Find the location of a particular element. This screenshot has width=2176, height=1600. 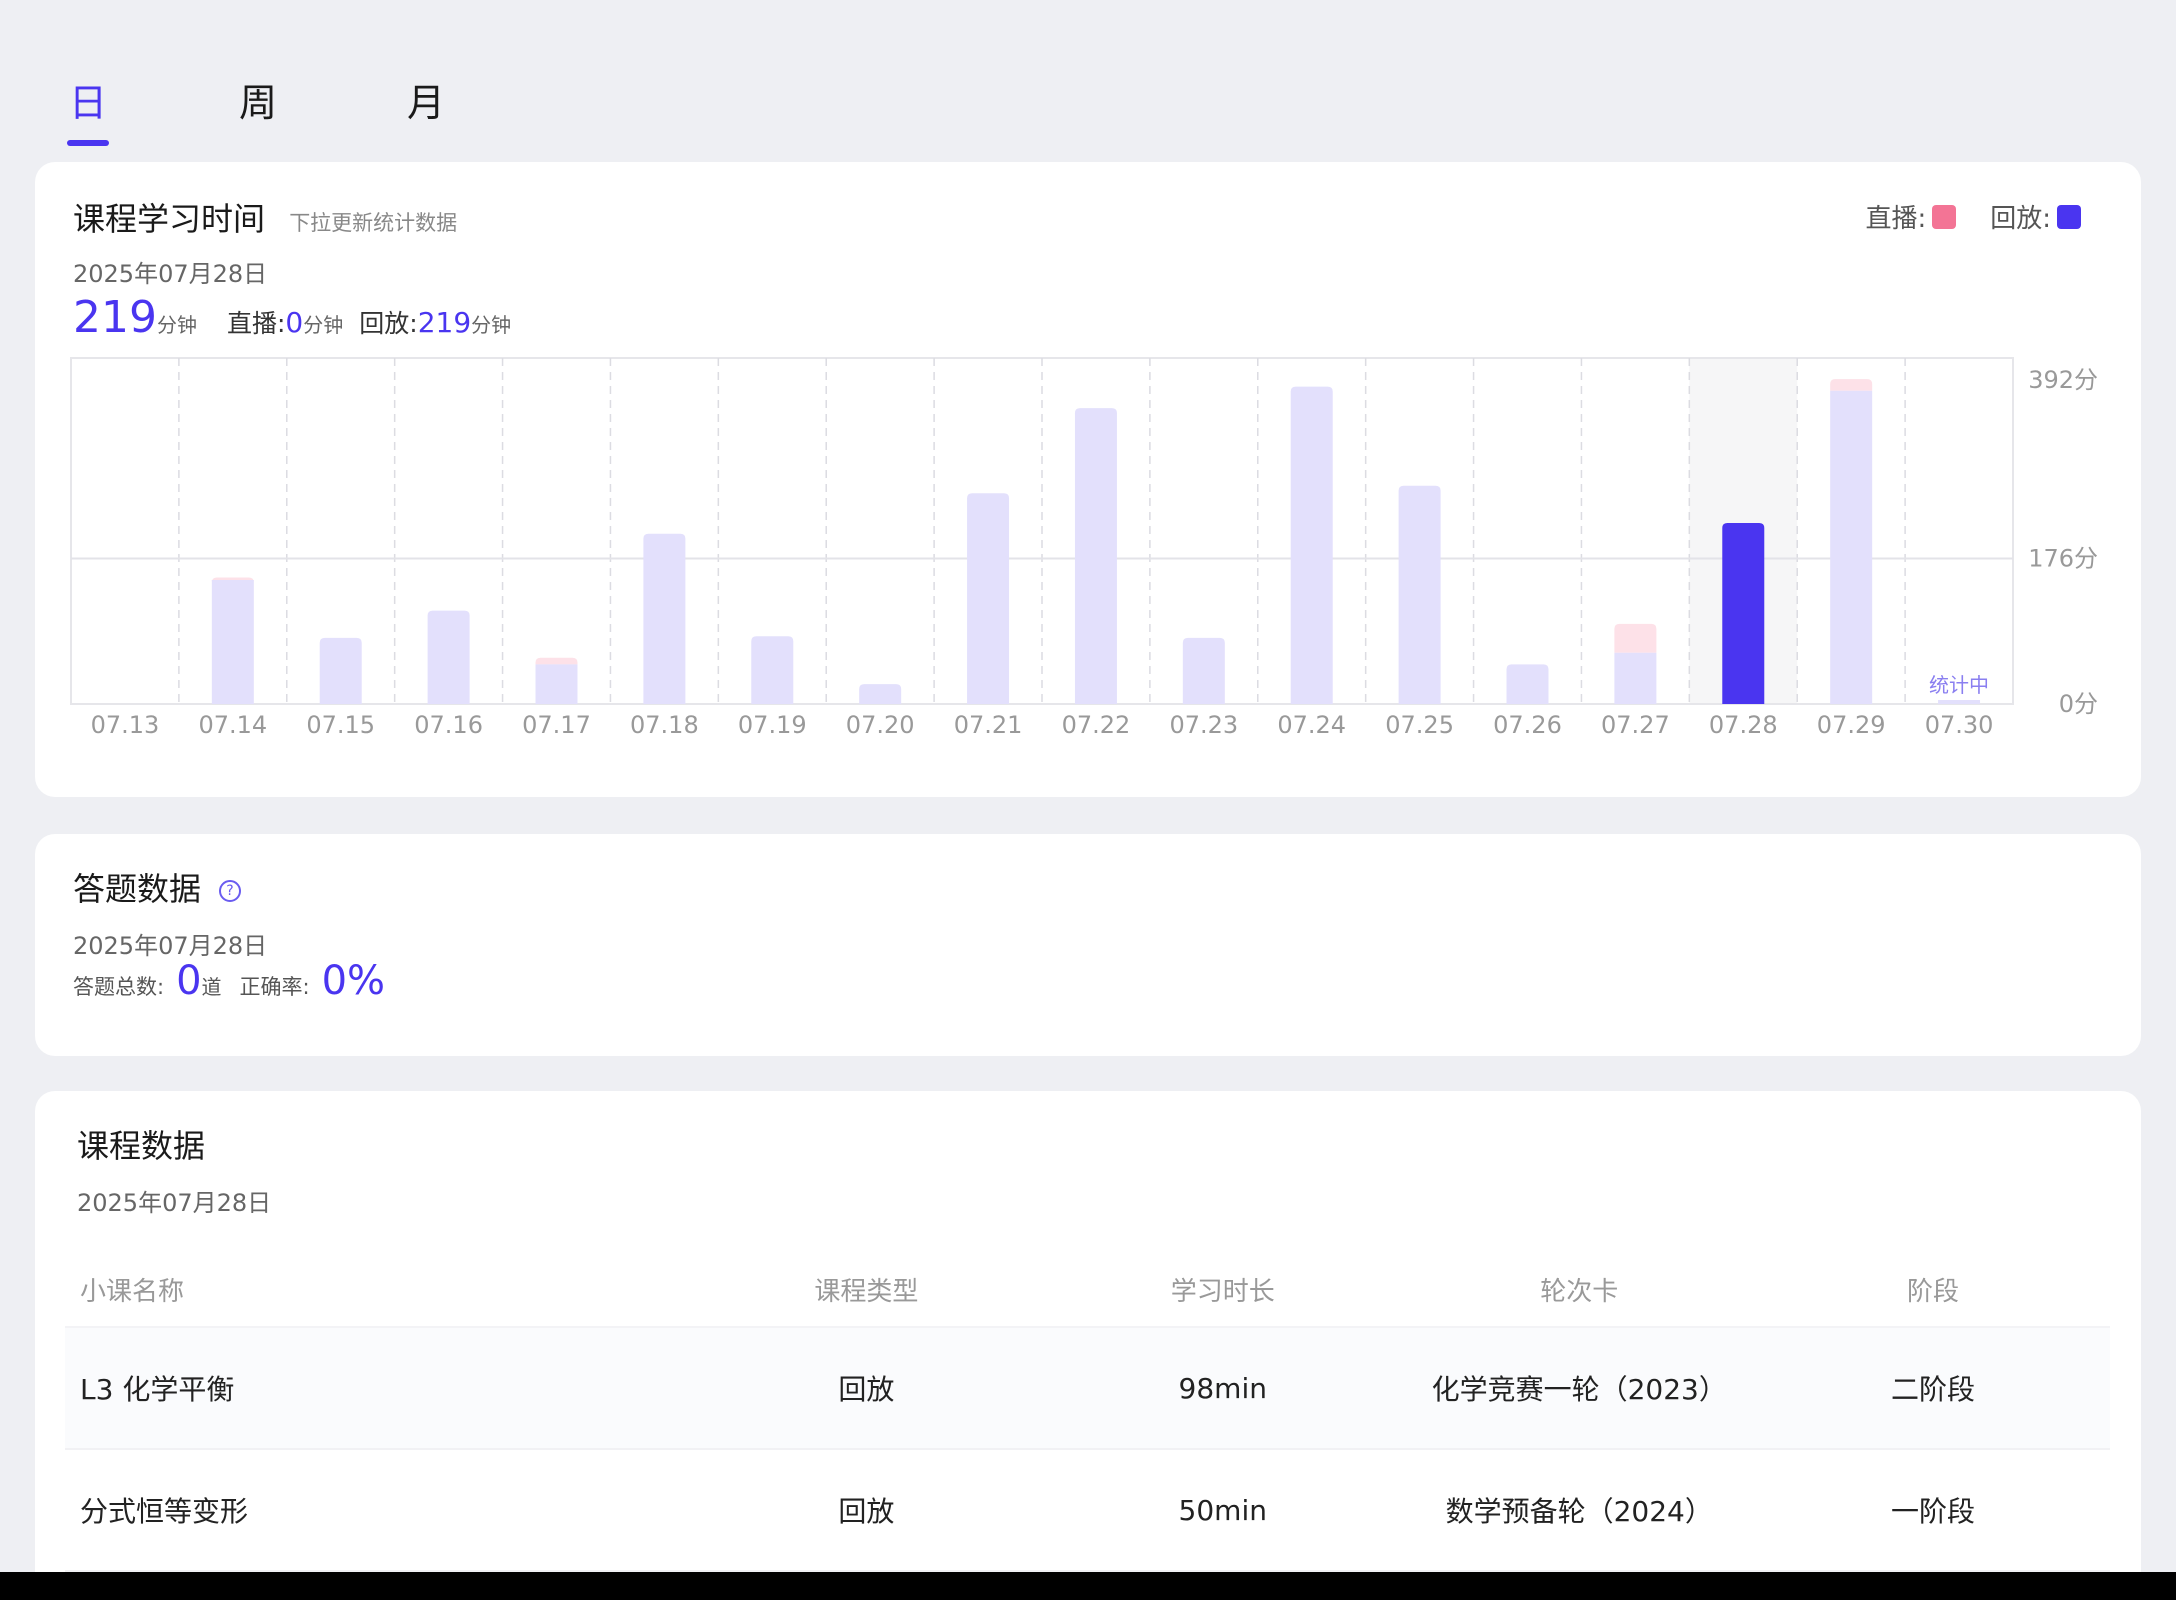

answer-data-card: 答题数据? 2025年07月28日 答题总数: 0 道 正确率: 0% is located at coordinates (1088, 945).